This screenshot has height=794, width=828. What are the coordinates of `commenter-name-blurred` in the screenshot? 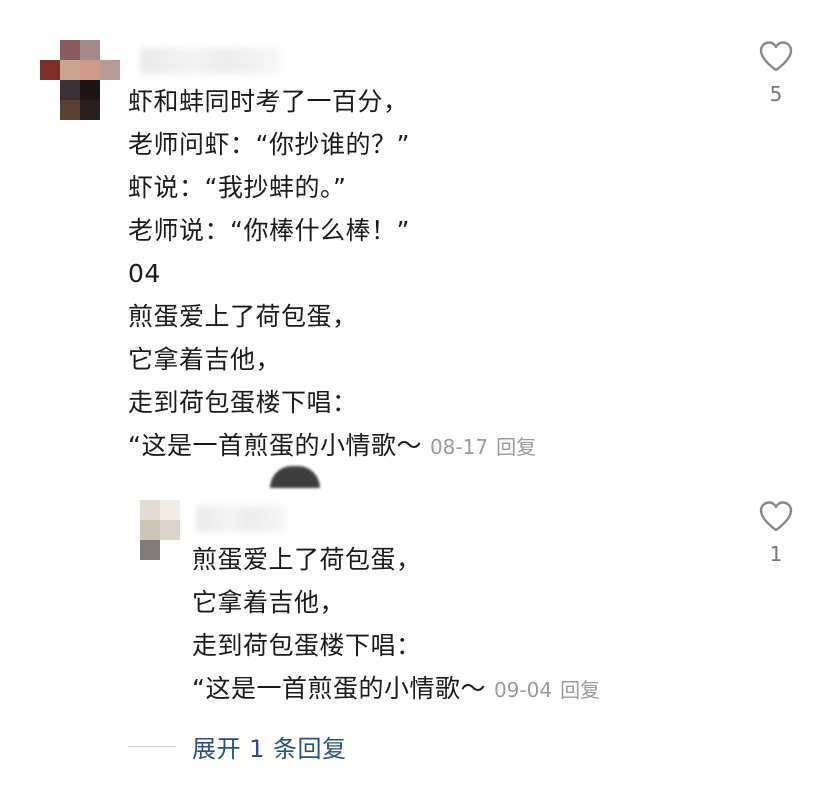 It's located at (210, 61).